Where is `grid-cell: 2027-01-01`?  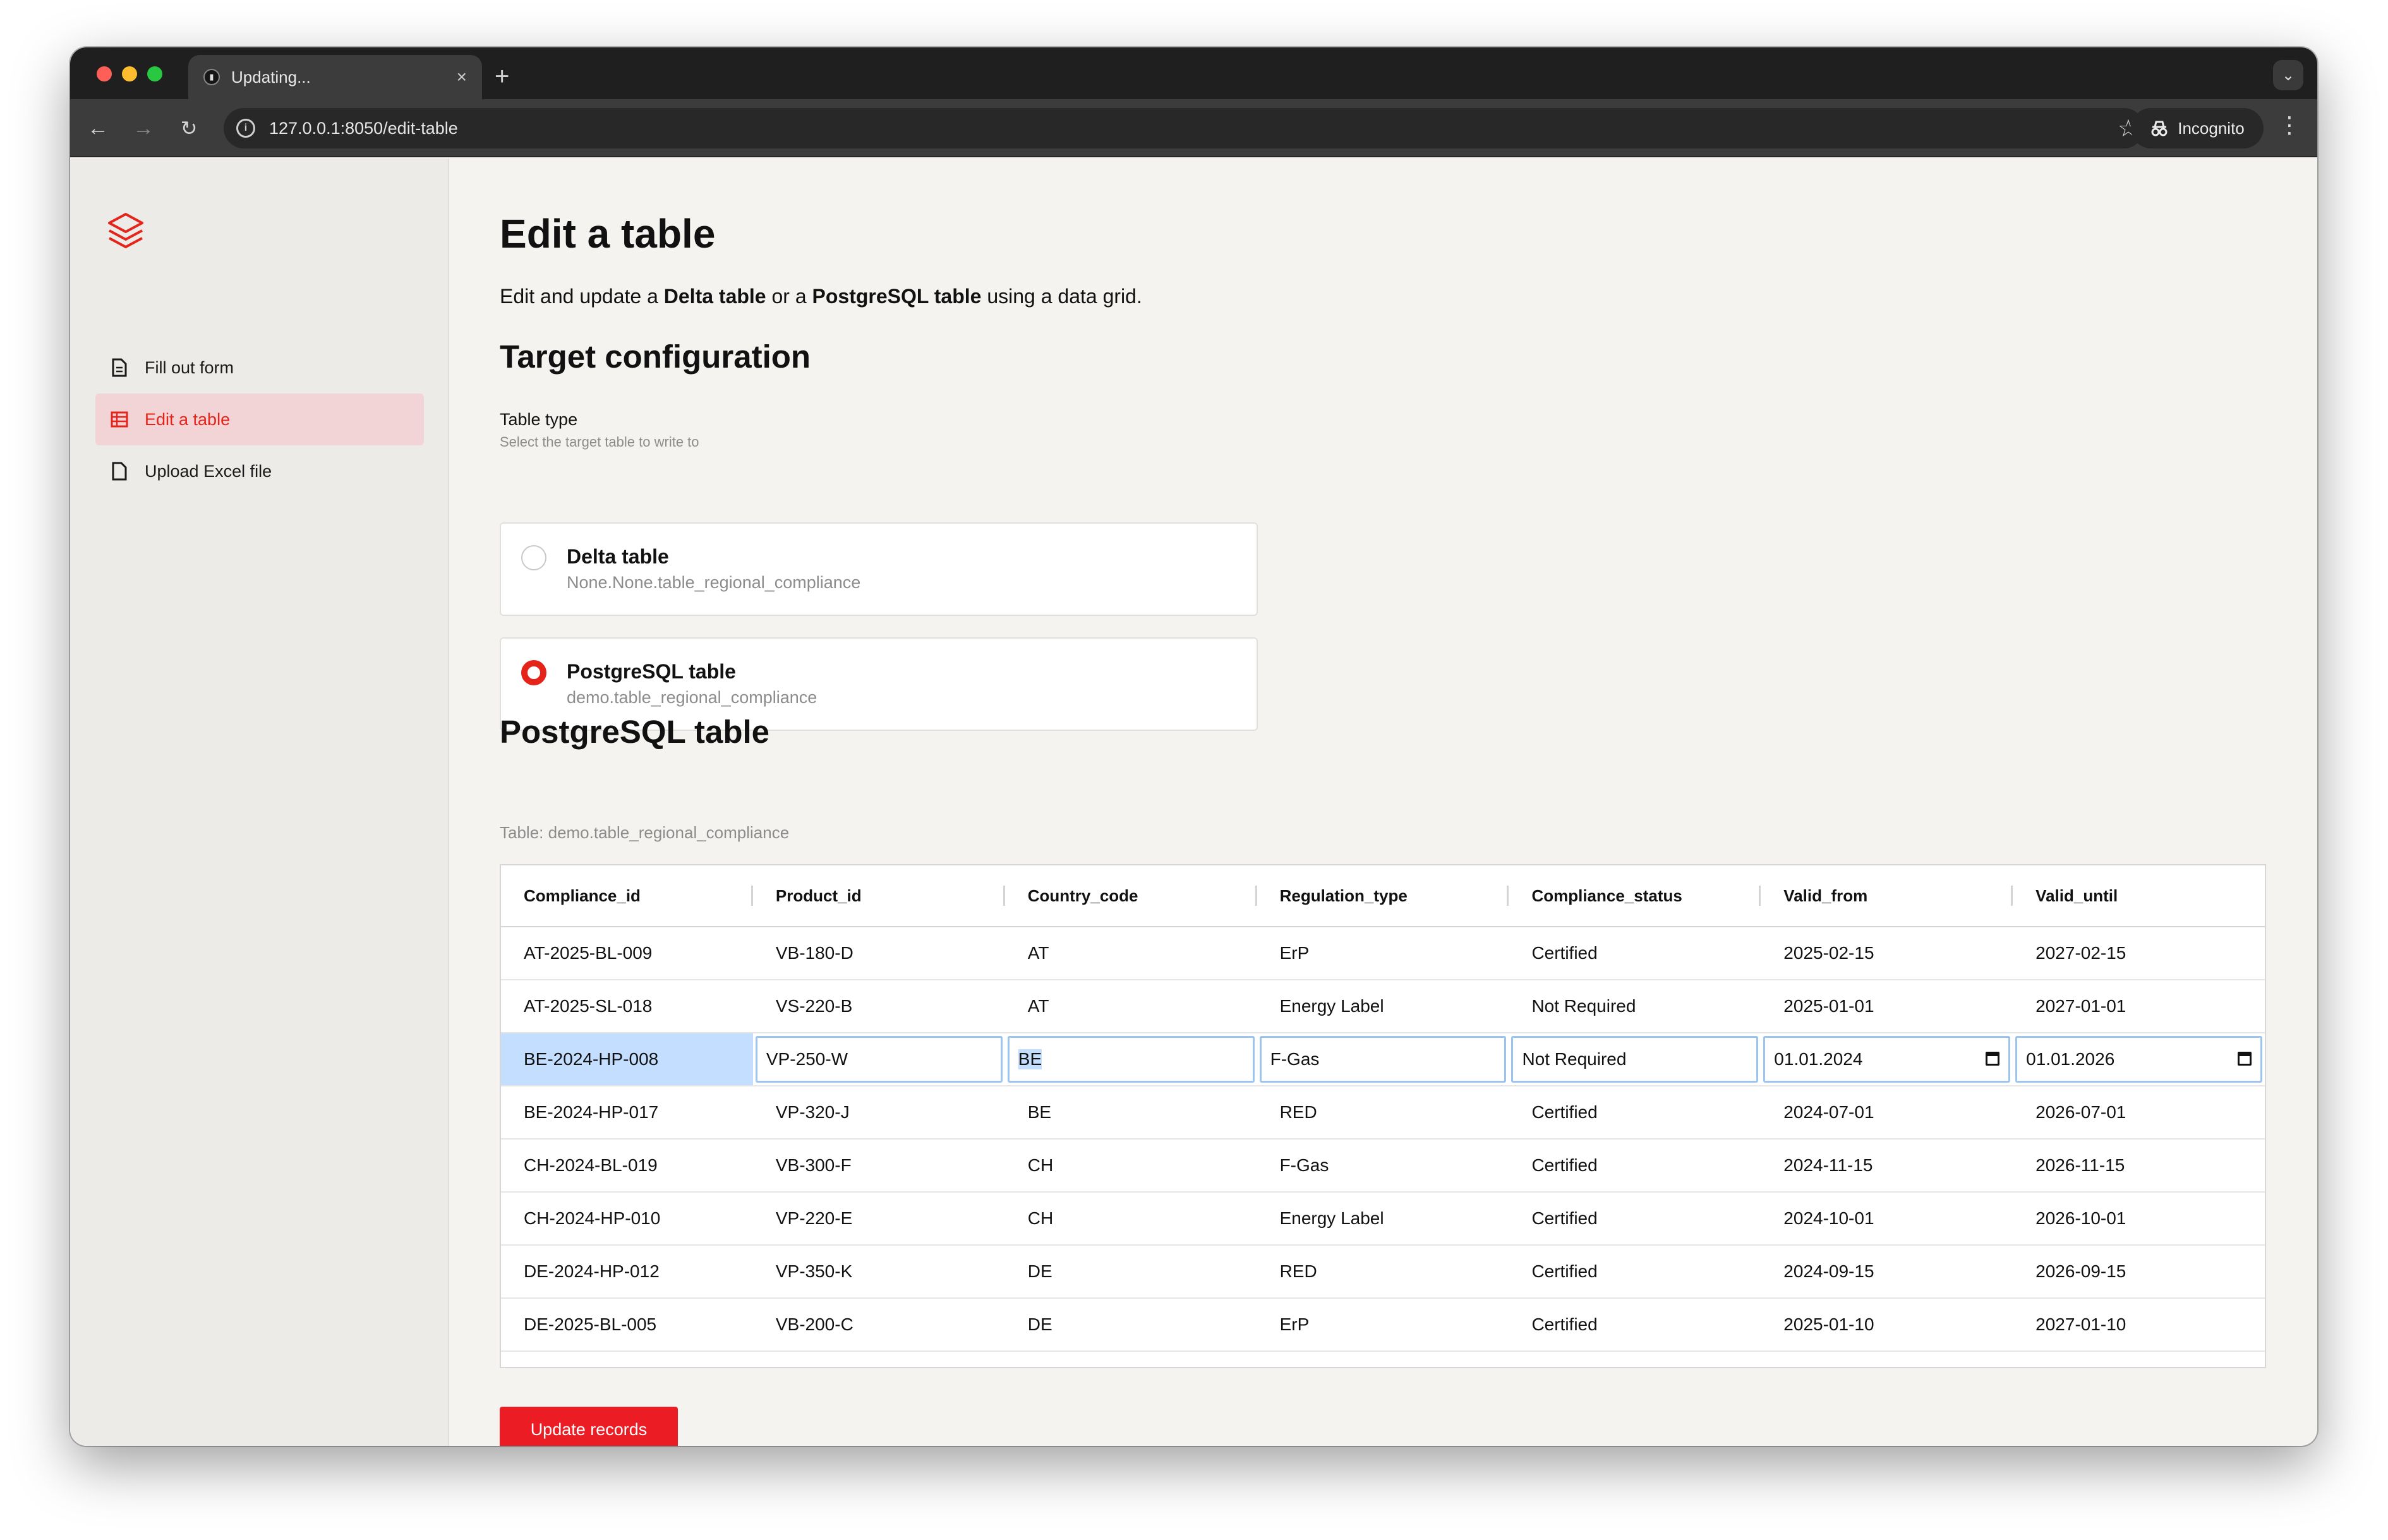 grid-cell: 2027-01-01 is located at coordinates (2139, 1006).